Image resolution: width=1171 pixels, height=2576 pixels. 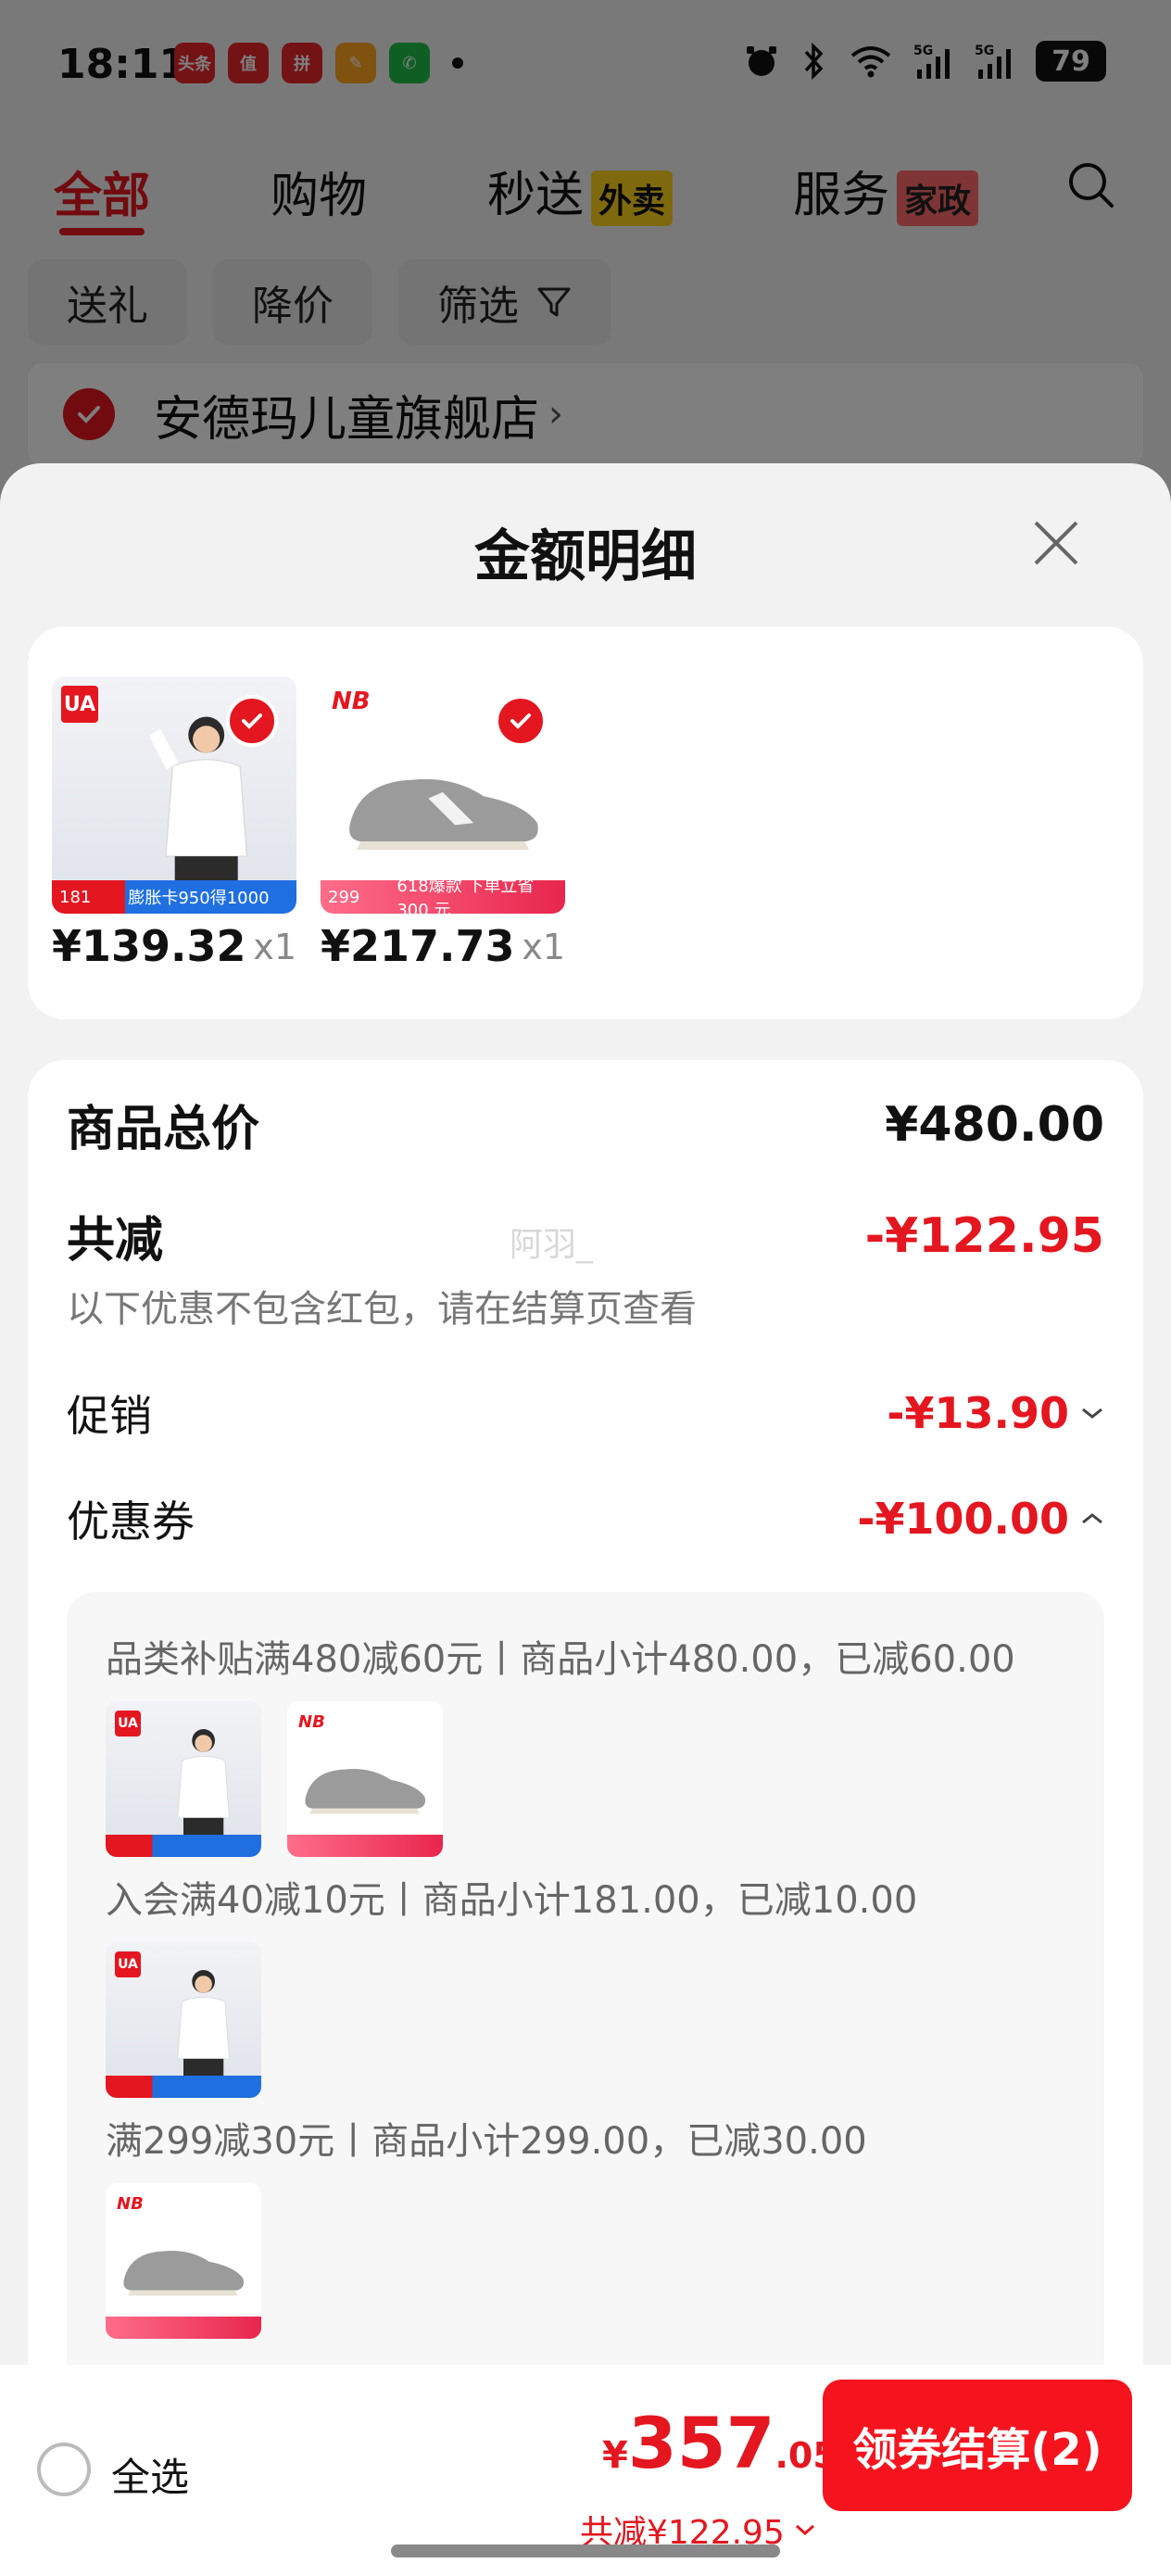 I want to click on total-int: 357, so click(x=701, y=2443).